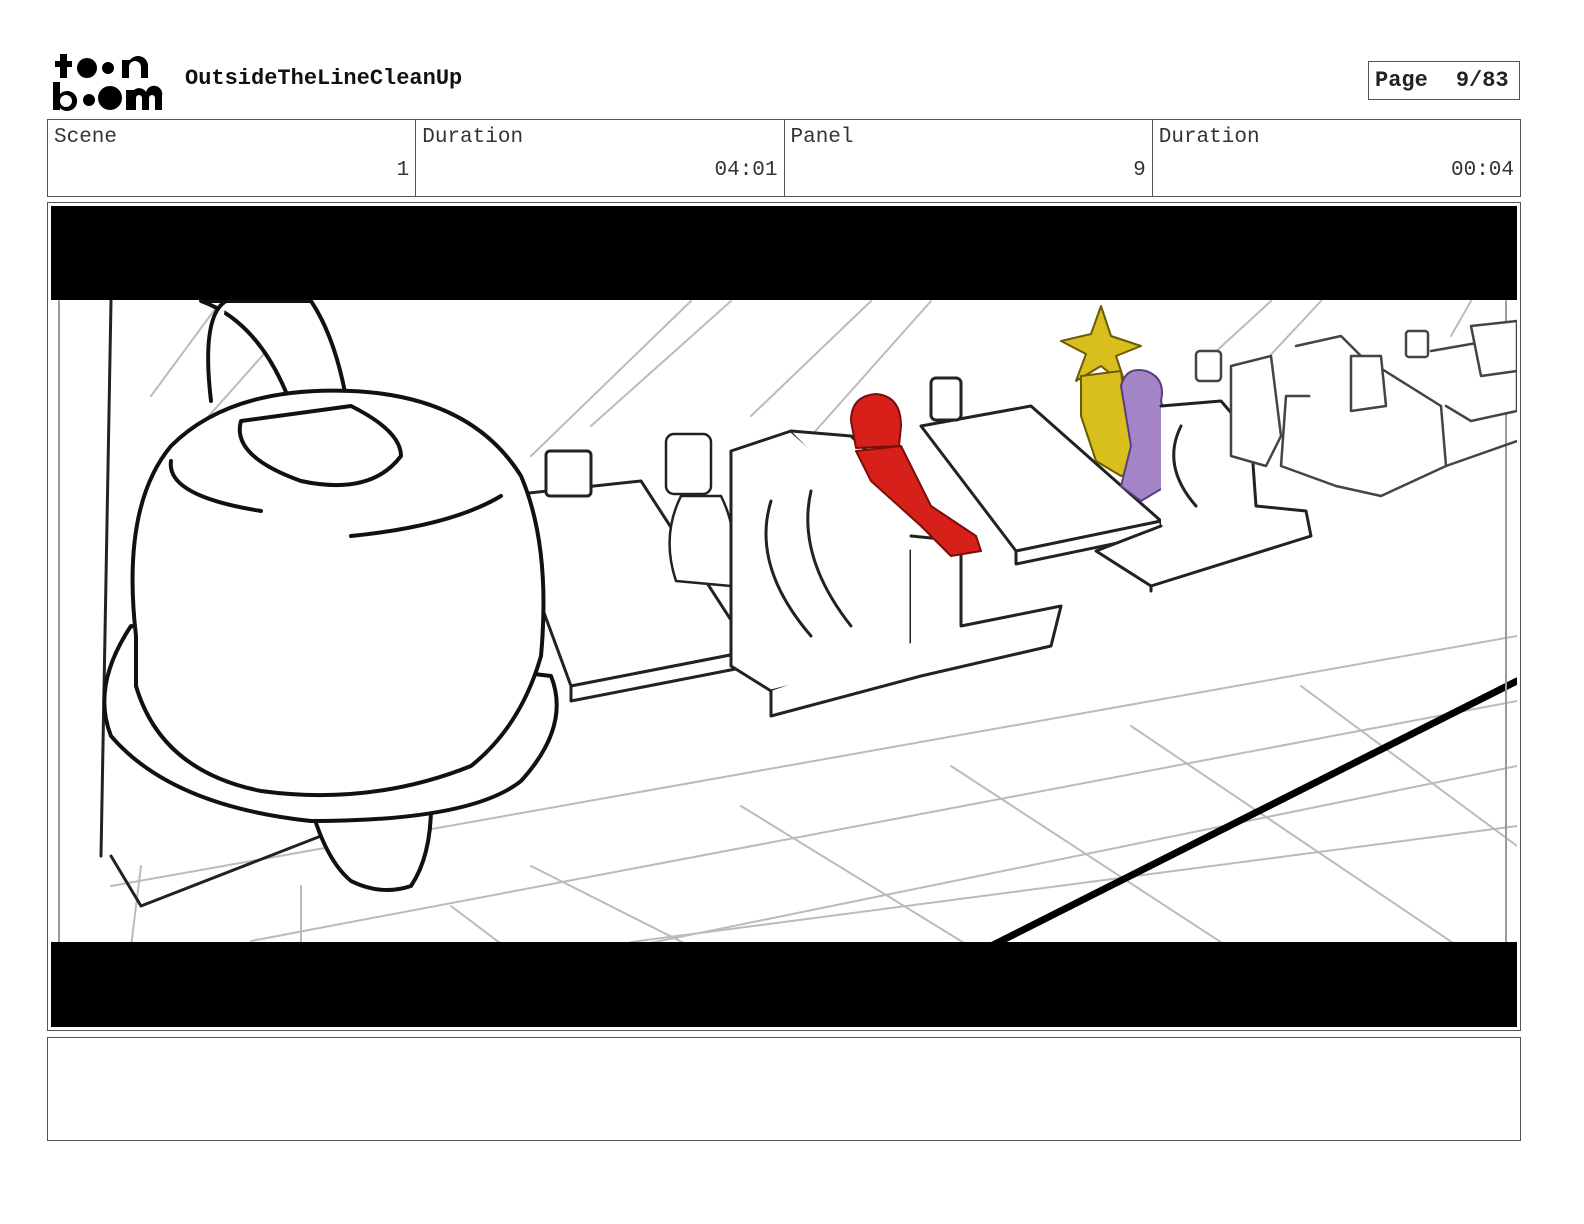 This screenshot has height=1224, width=1584. What do you see at coordinates (1482, 80) in the screenshot?
I see `page-number: 9/83` at bounding box center [1482, 80].